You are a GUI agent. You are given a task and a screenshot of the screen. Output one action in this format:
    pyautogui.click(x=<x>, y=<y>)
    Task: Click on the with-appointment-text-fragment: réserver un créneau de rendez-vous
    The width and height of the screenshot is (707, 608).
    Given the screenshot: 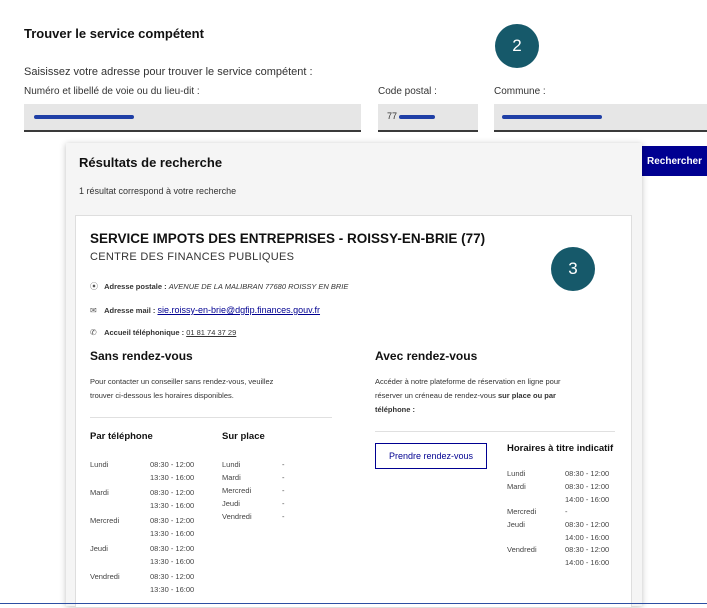 What is the action you would take?
    pyautogui.click(x=436, y=395)
    